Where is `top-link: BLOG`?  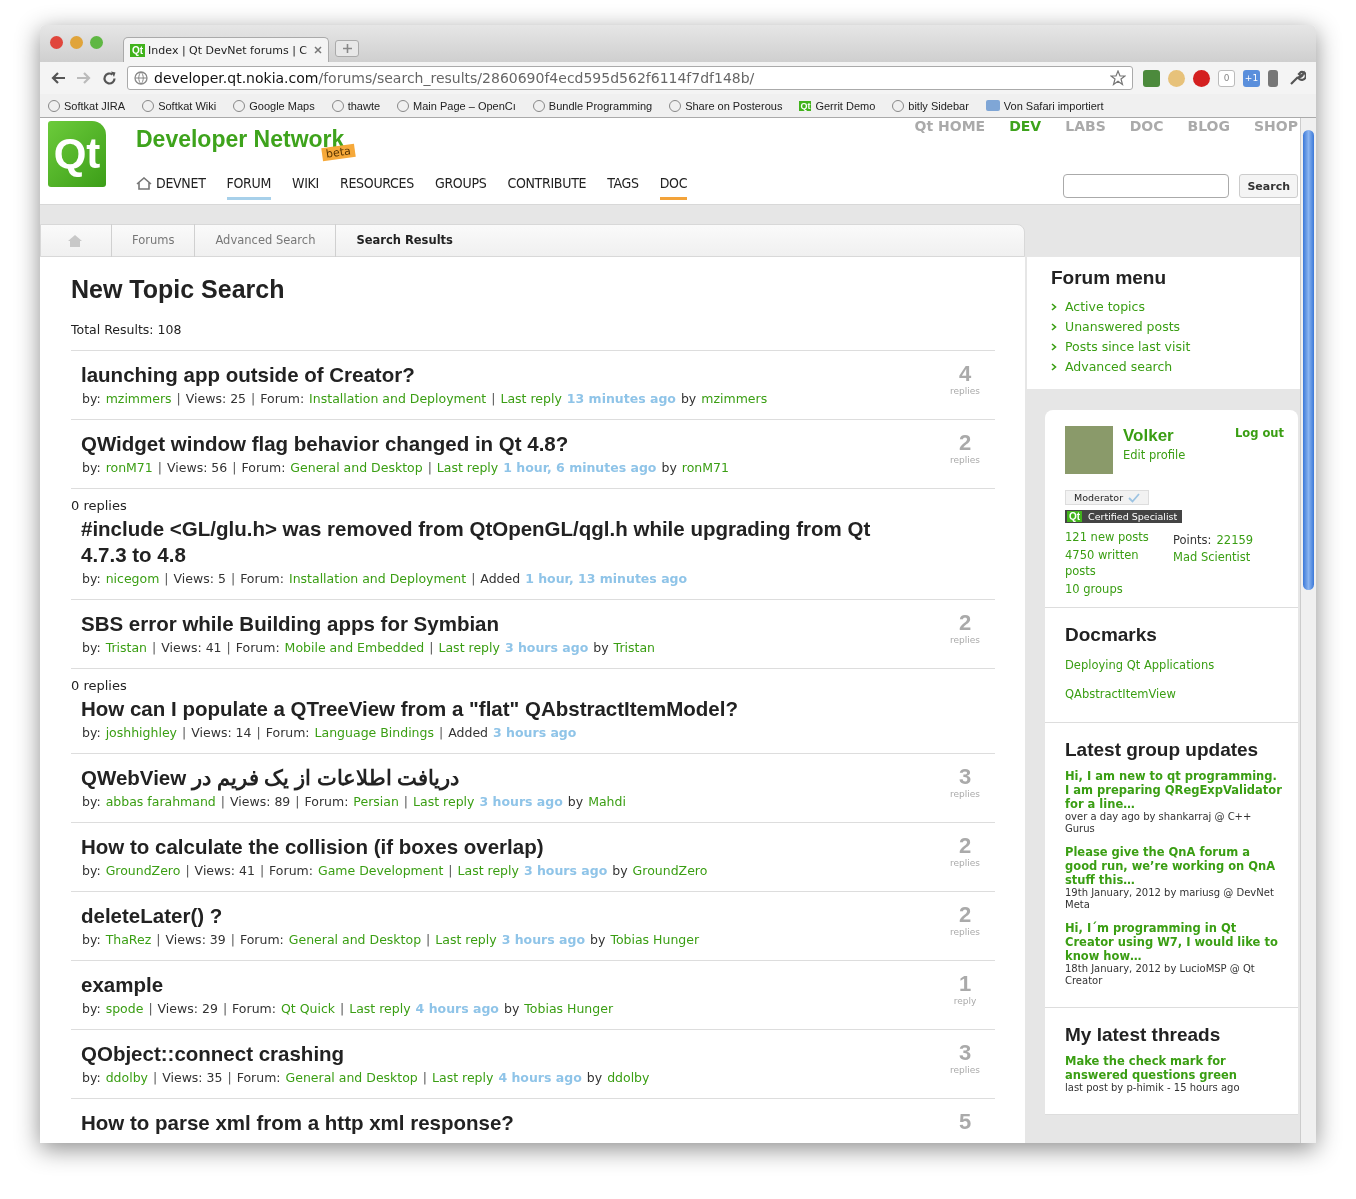
top-link: BLOG is located at coordinates (1209, 126).